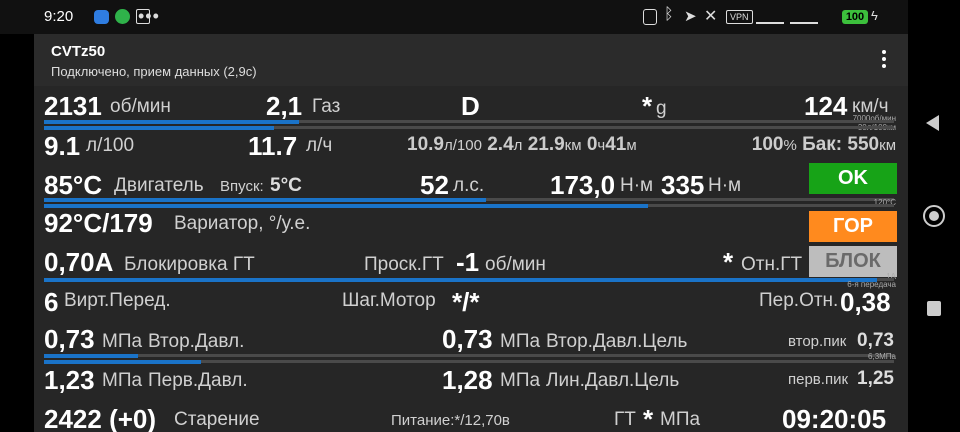  I want to click on secondary-target-label: Втор.Давл.Цель, so click(617, 341).